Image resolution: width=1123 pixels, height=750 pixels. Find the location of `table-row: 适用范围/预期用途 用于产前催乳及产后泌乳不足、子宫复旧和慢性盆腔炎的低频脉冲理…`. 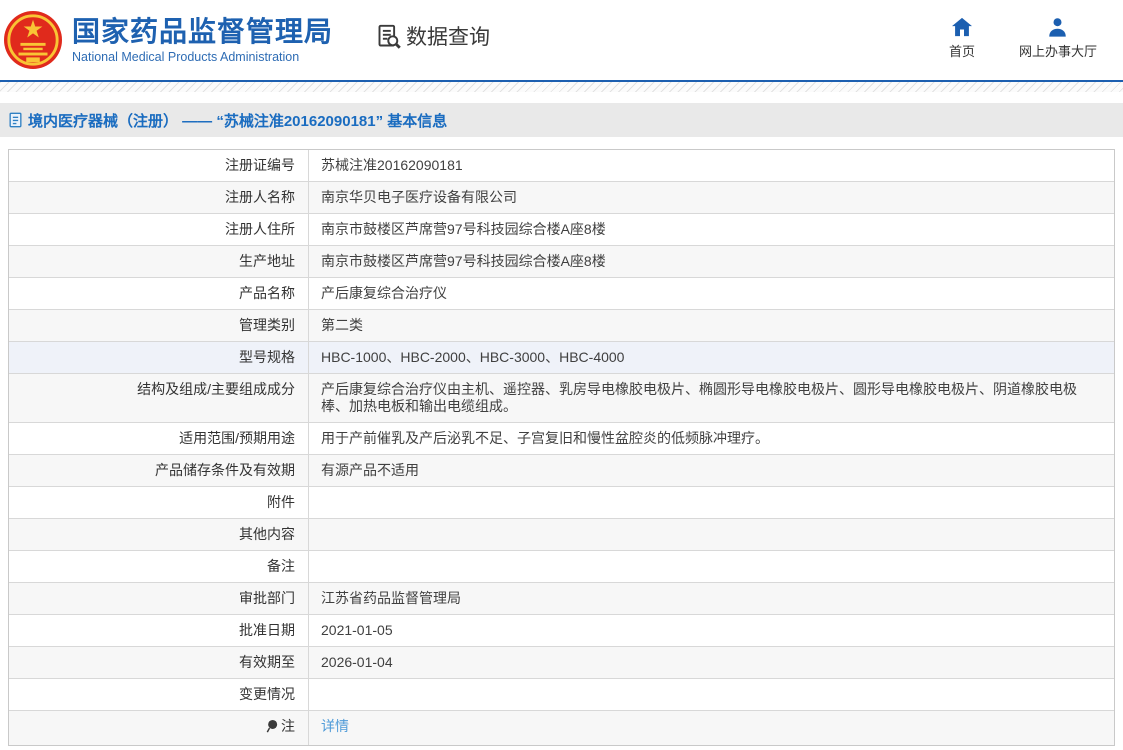

table-row: 适用范围/预期用途 用于产前催乳及产后泌乳不足、子宫复旧和慢性盆腔炎的低频脉冲理… is located at coordinates (561, 439).